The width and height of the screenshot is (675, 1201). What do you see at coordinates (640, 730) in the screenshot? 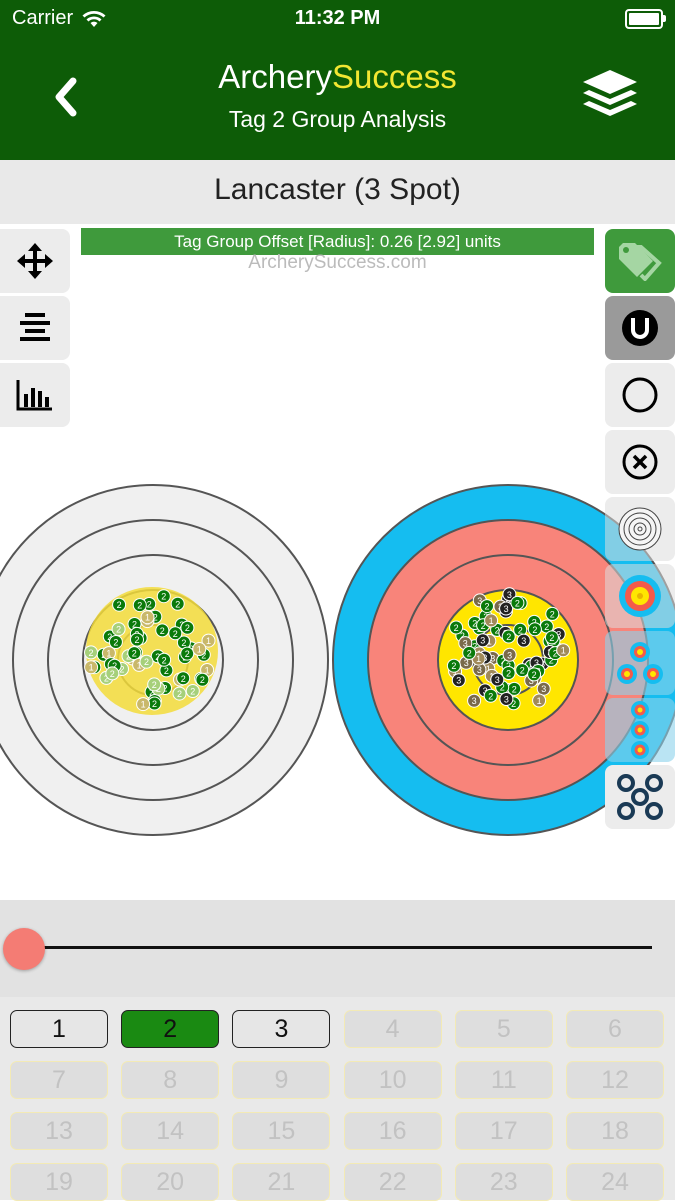
I see `vertical-3-spot-button` at bounding box center [640, 730].